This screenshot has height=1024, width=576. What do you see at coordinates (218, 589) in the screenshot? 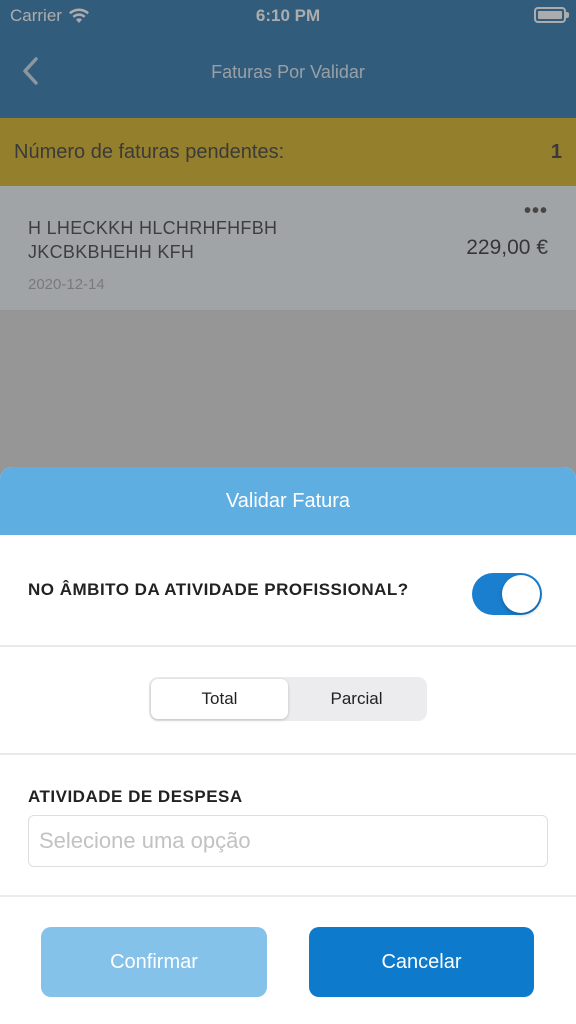
I see `professional-activity-label: NO ÂMBITO DA ATIVIDADE PROFISSIONAL?` at bounding box center [218, 589].